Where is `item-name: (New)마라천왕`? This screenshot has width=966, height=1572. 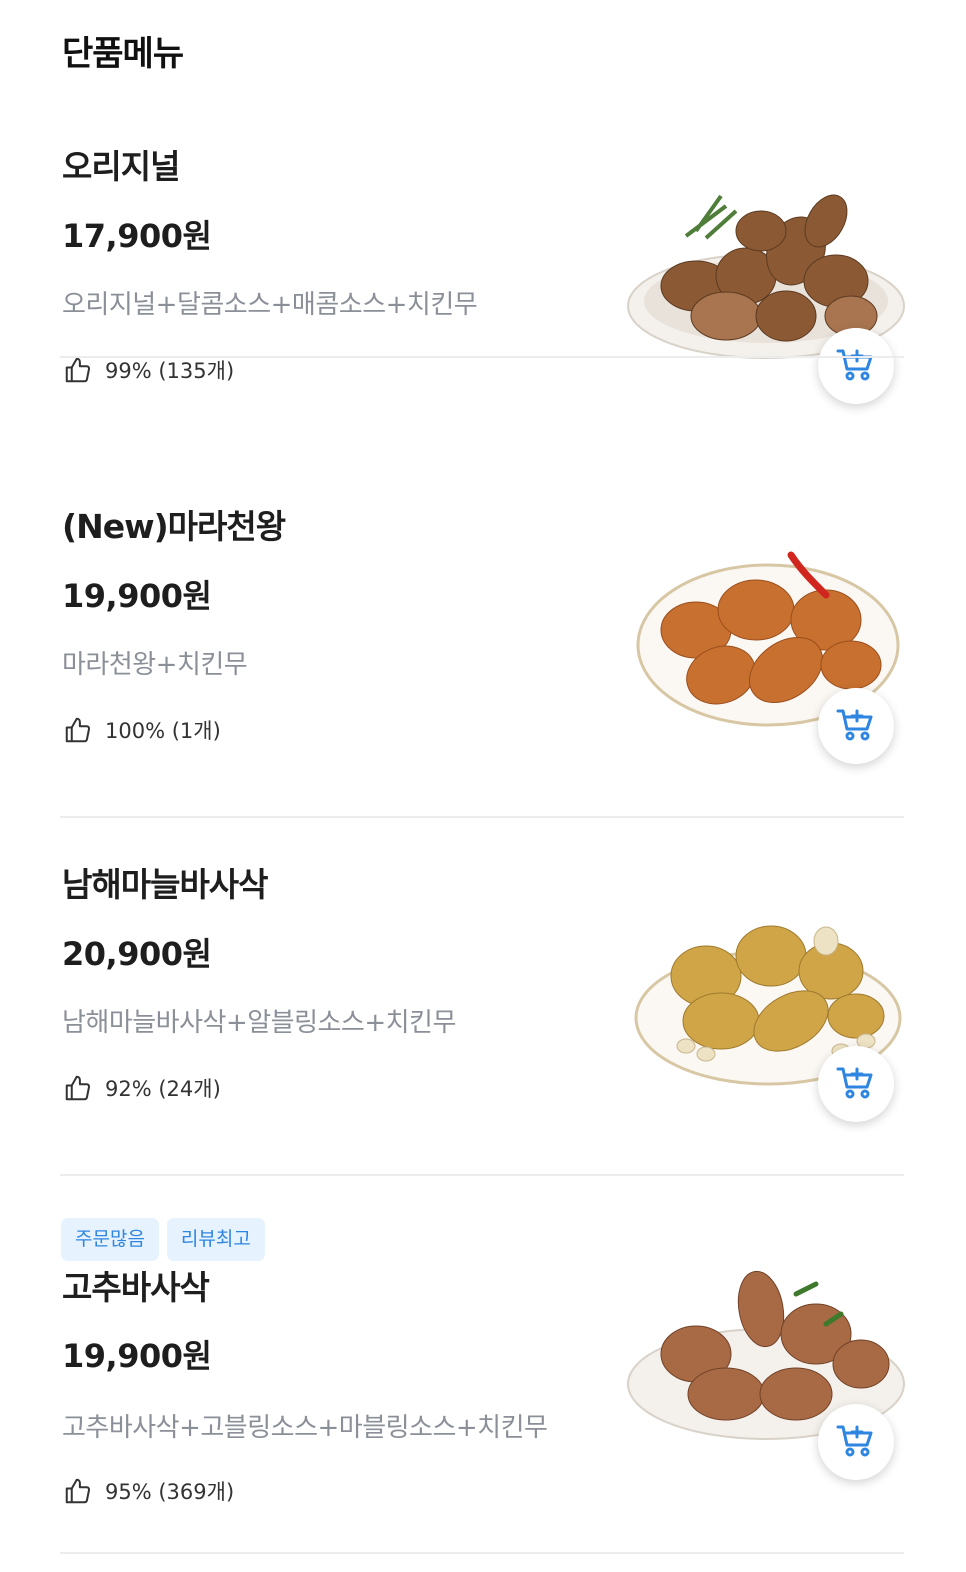
item-name: (New)마라천왕 is located at coordinates (174, 526).